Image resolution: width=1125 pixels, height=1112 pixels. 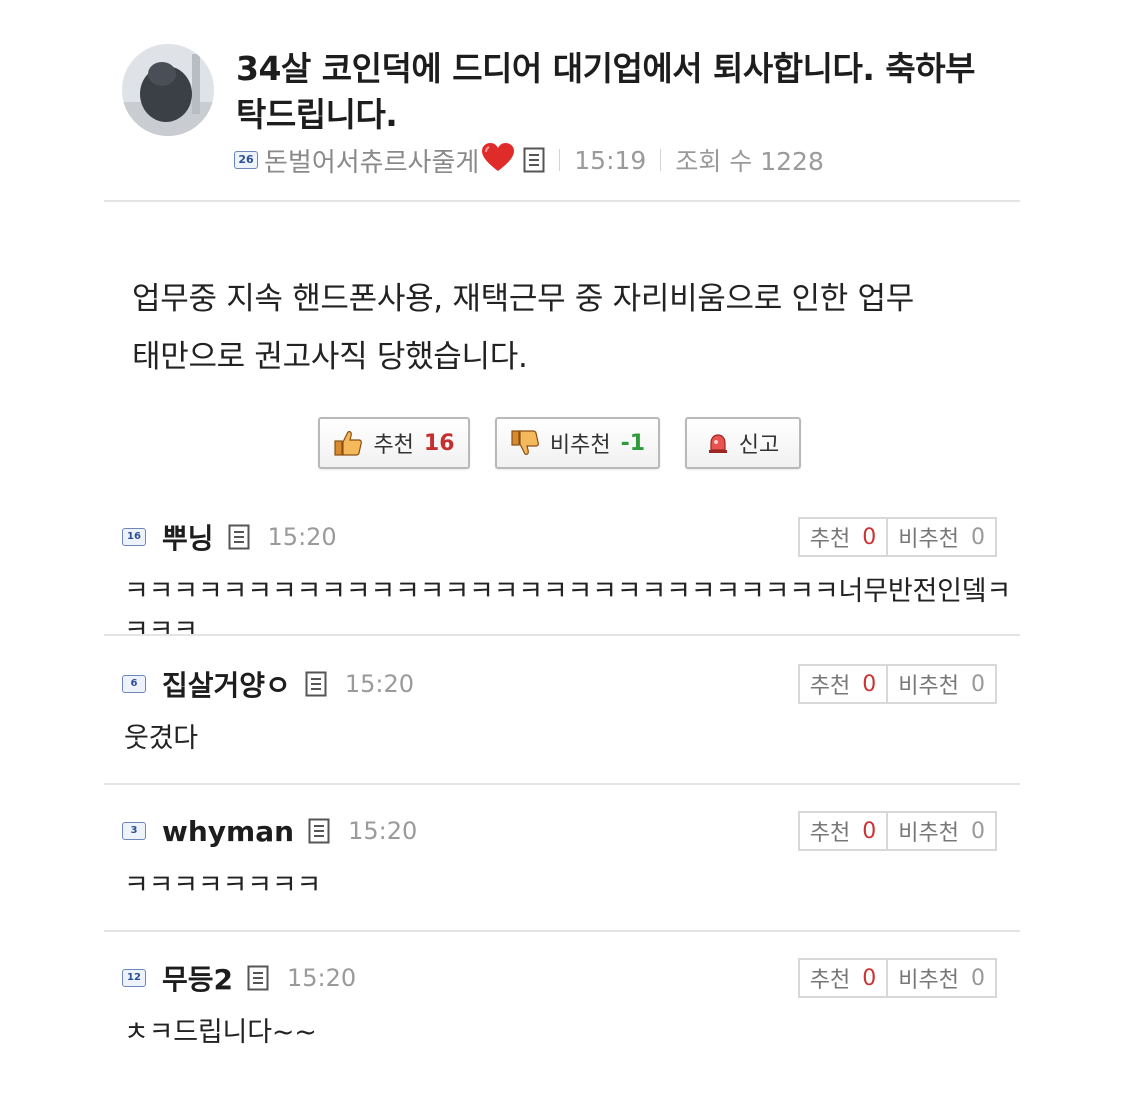 I want to click on comment-header: 6 집살거양ㅇ 15:20, so click(x=268, y=684).